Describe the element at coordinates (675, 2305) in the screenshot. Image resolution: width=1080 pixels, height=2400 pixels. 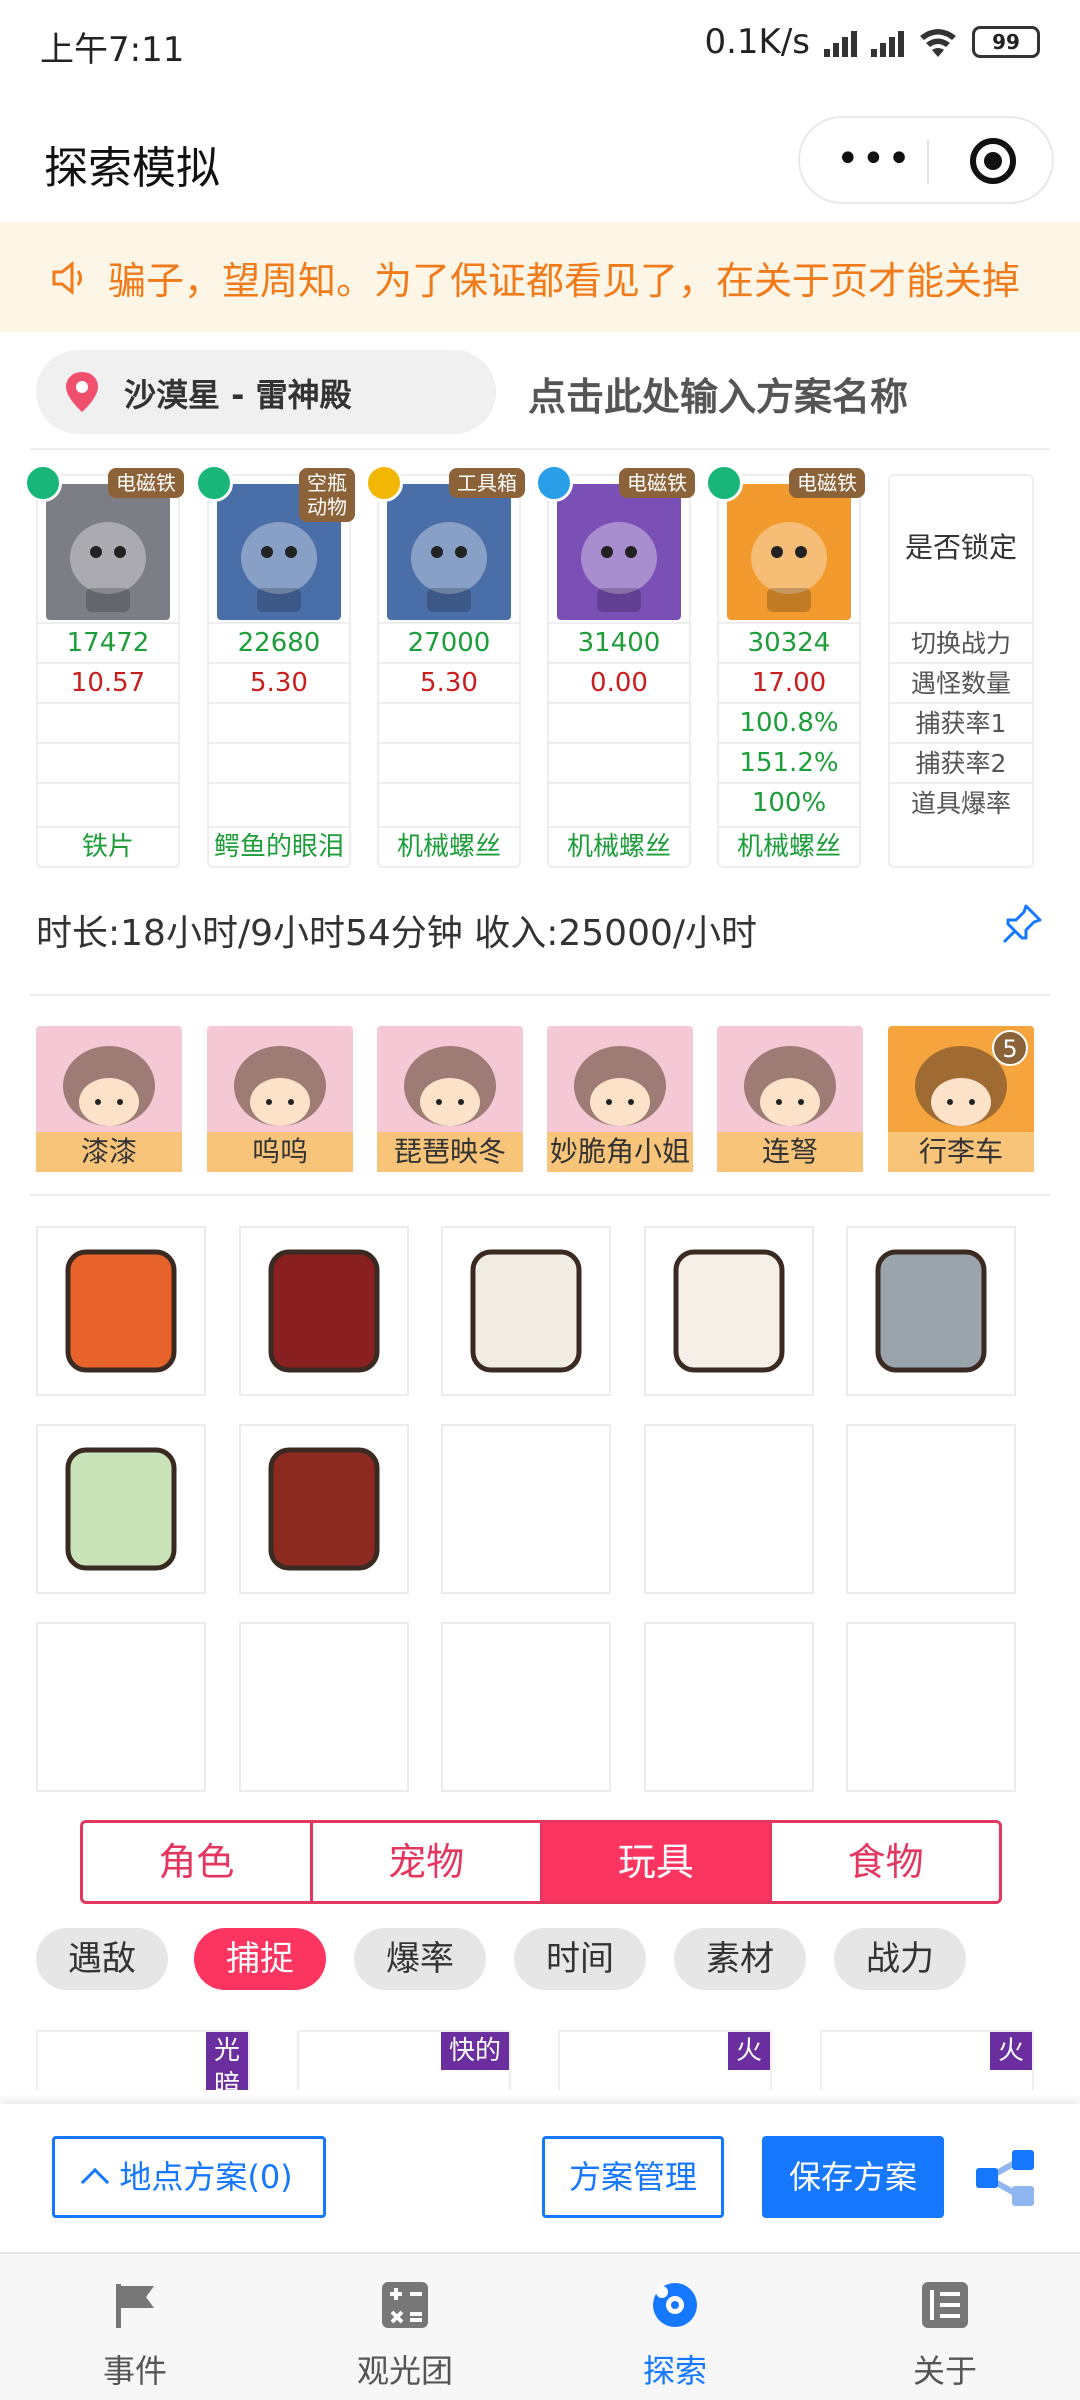
I see `explore-icon` at that location.